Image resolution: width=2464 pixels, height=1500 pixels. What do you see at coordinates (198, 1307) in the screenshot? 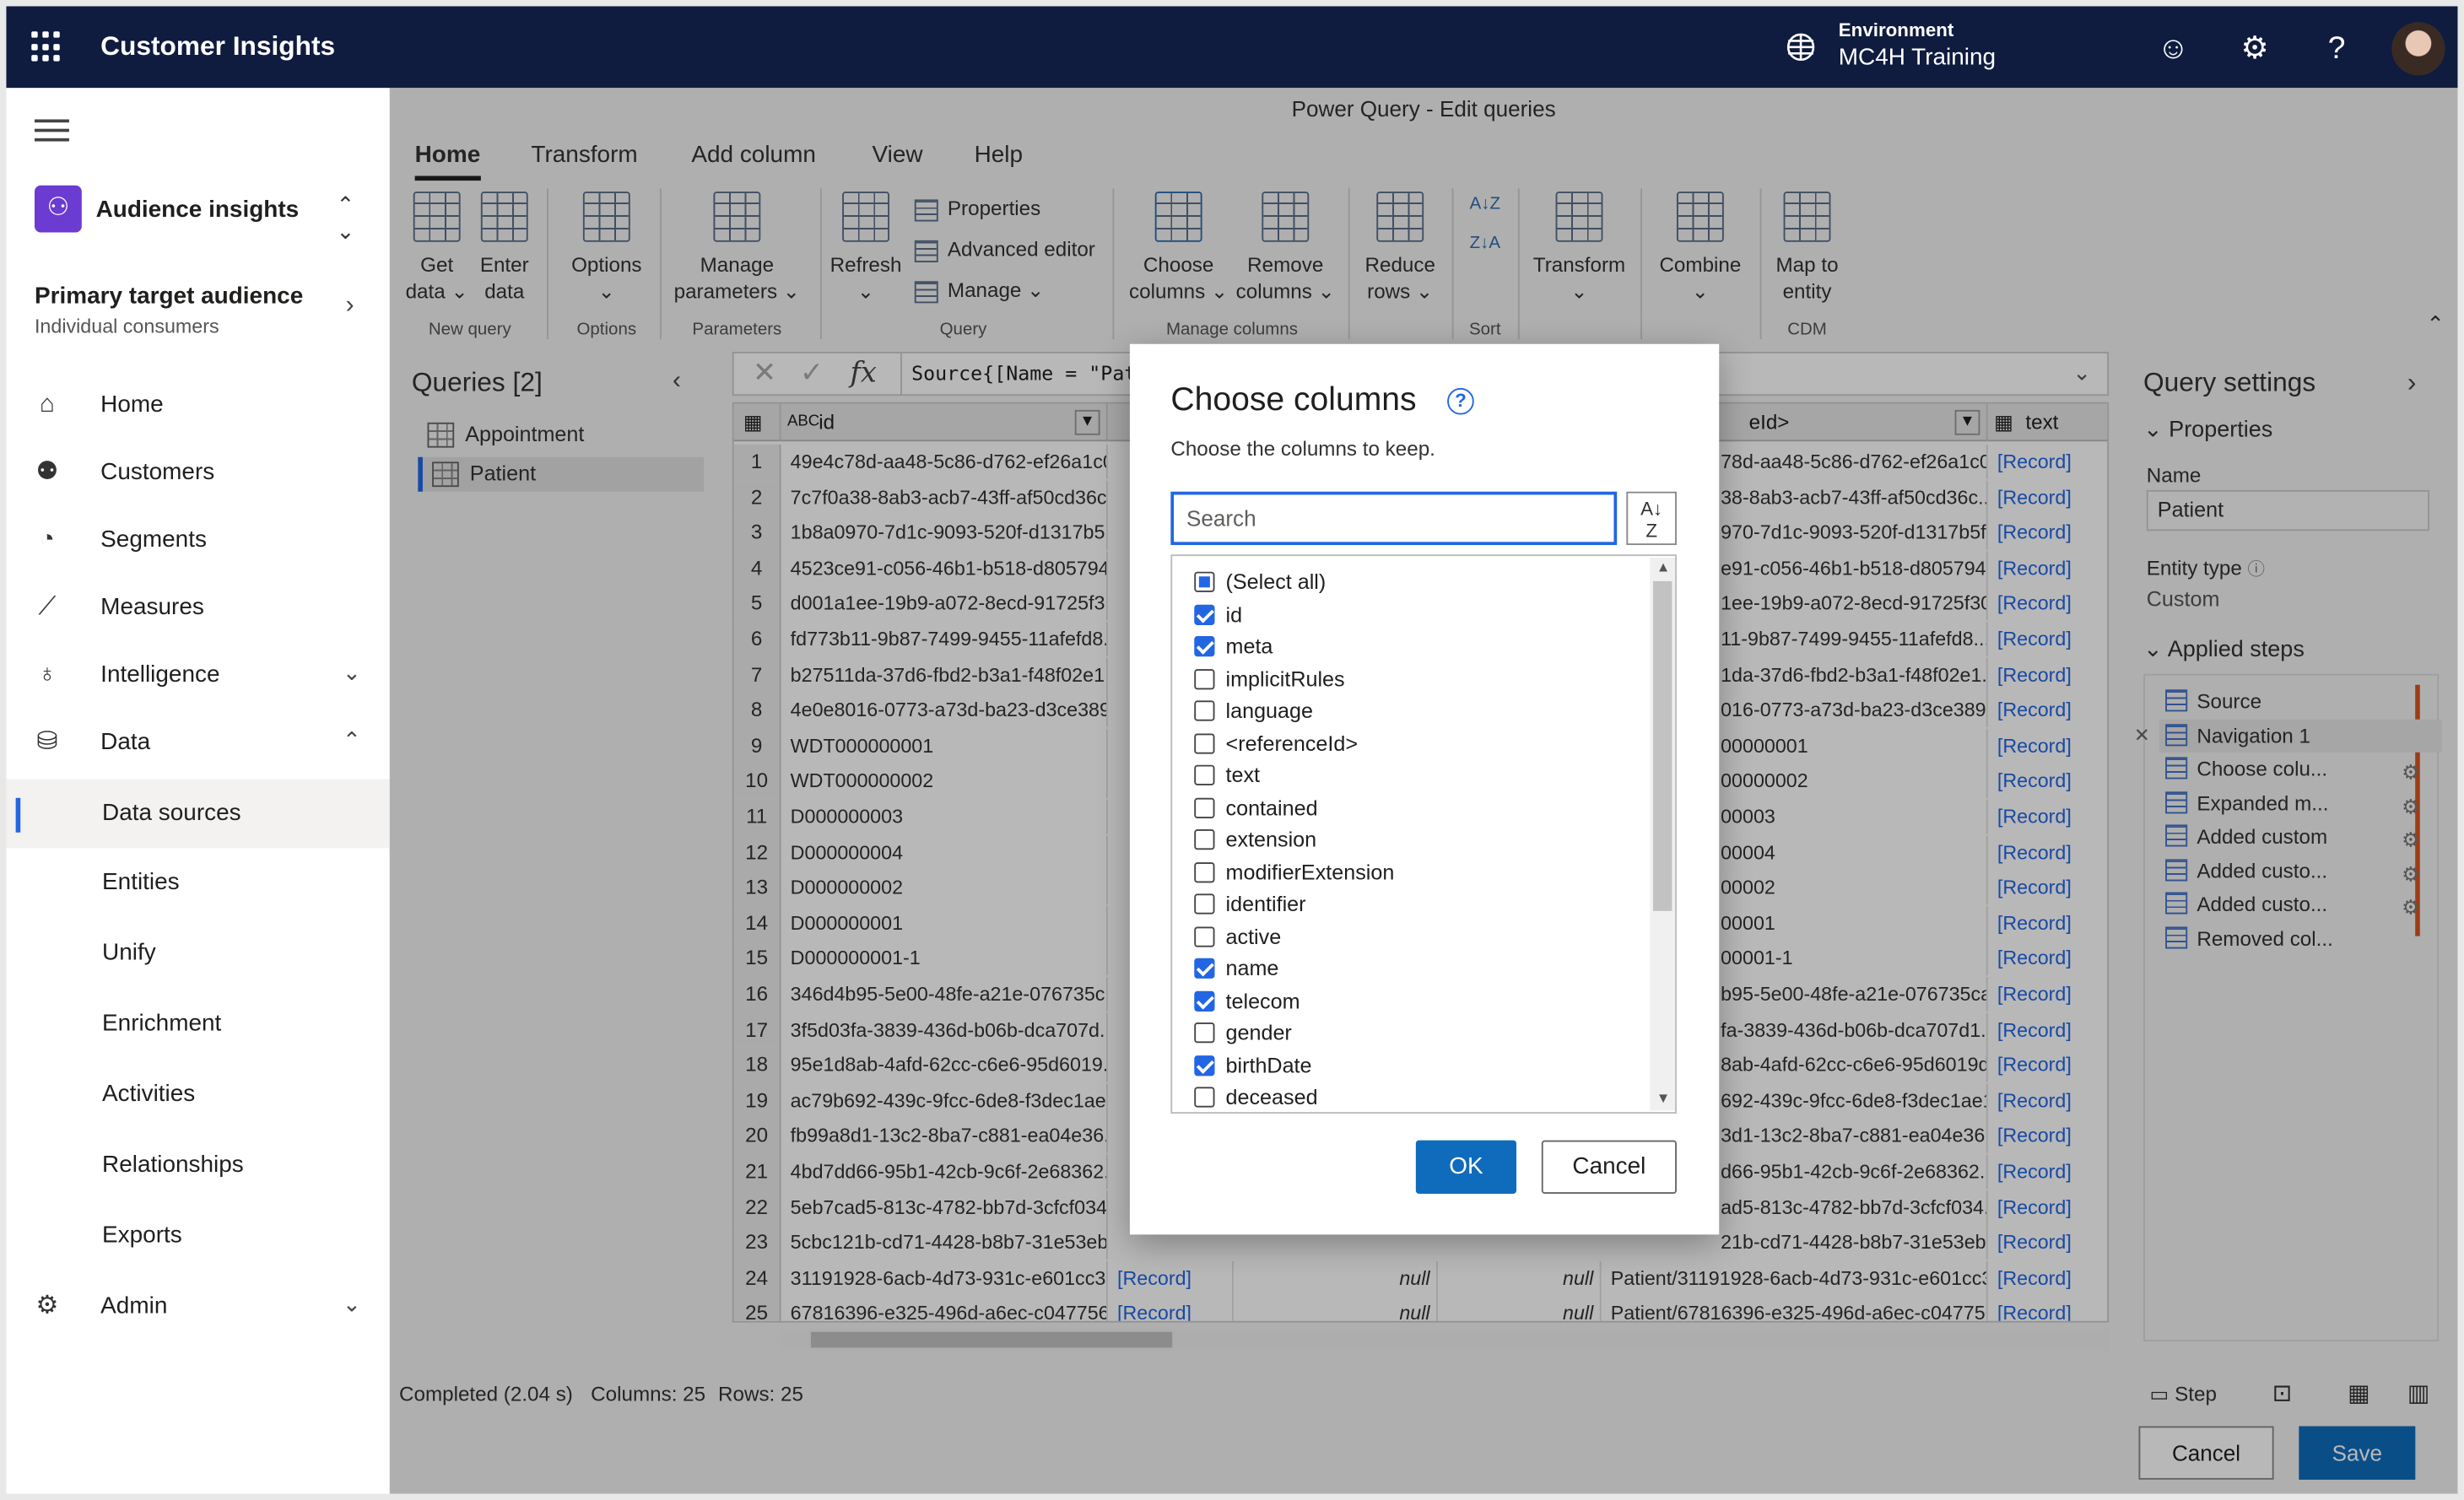
I see `sidebar-item-admin: ⚙ Admin ⌄` at bounding box center [198, 1307].